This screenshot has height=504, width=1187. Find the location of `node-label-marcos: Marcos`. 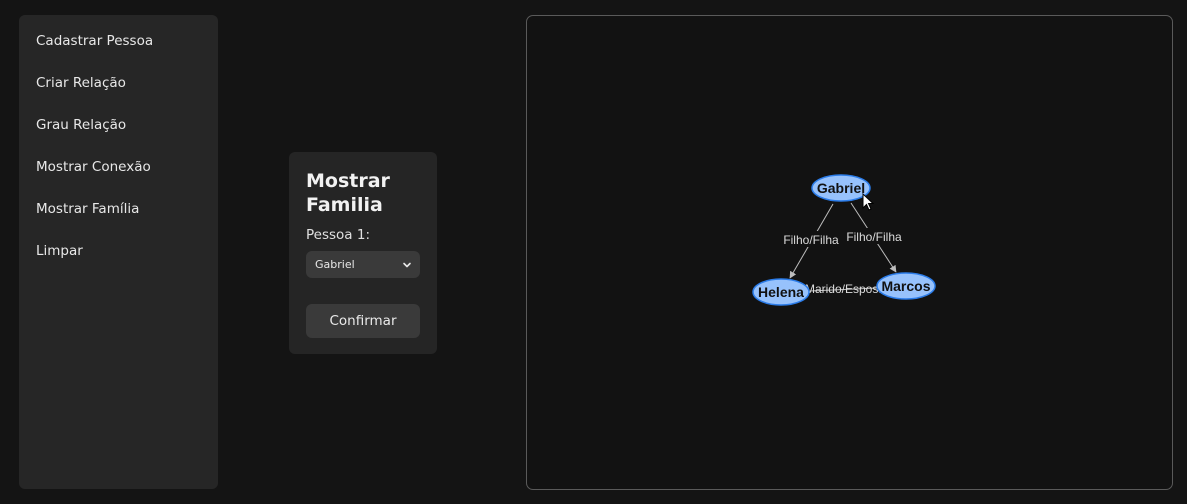

node-label-marcos: Marcos is located at coordinates (905, 286).